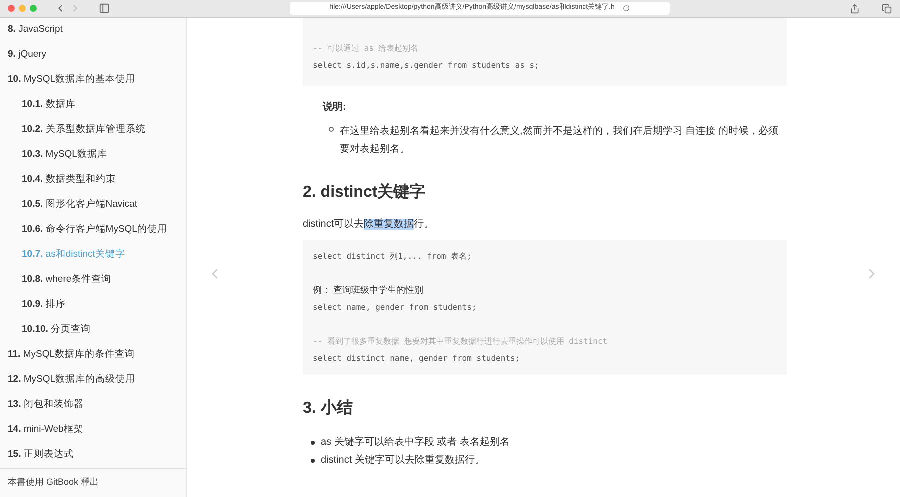 Image resolution: width=900 pixels, height=497 pixels. What do you see at coordinates (460, 342) in the screenshot?
I see `code-comment: -- 看到了很多重复数据 想要对其中重复数据行进行去重操作可以使用 distinct` at bounding box center [460, 342].